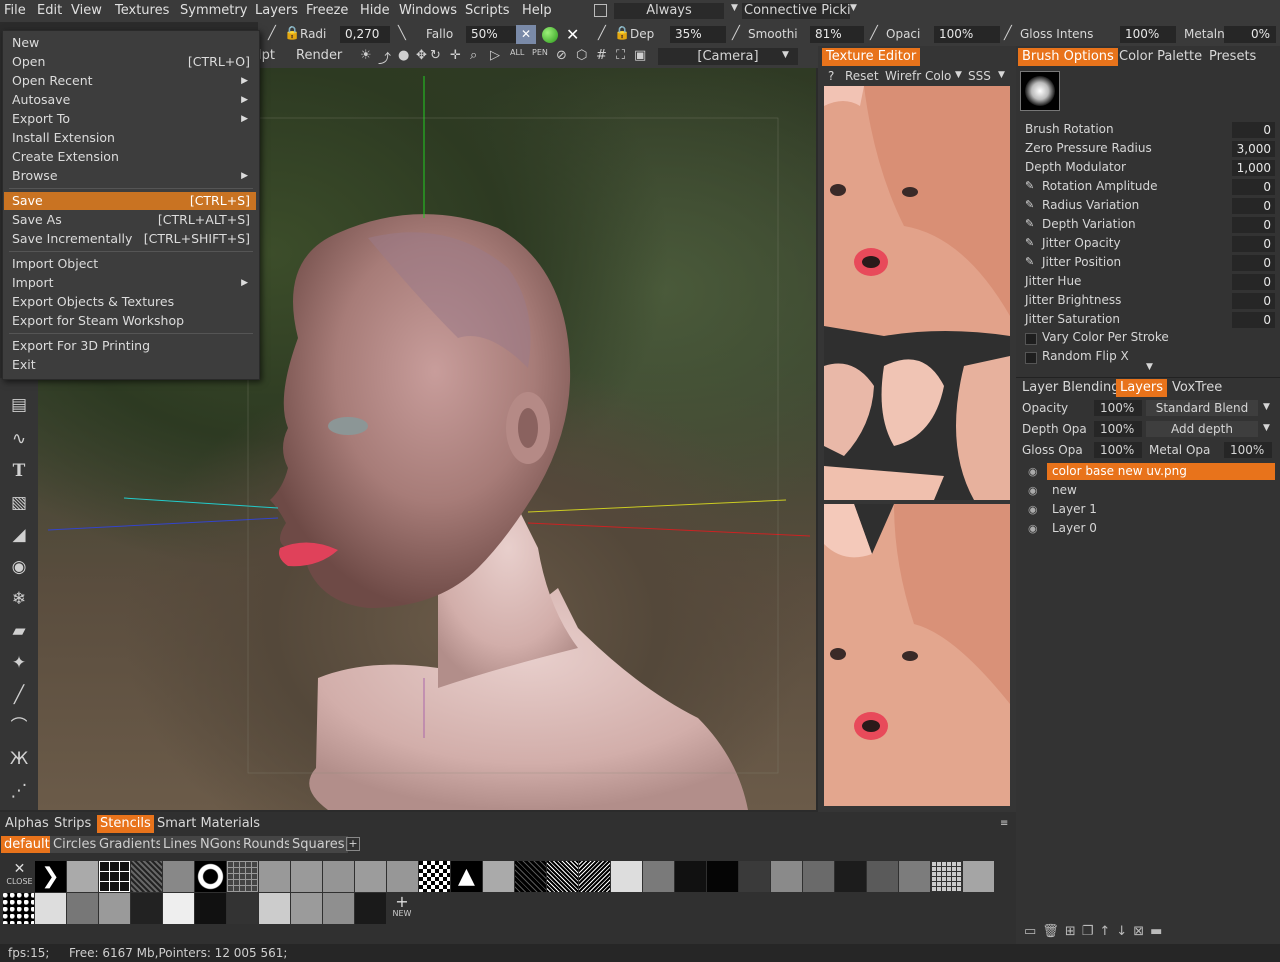 This screenshot has height=962, width=1280. I want to click on menu-scripts: Scripts, so click(487, 10).